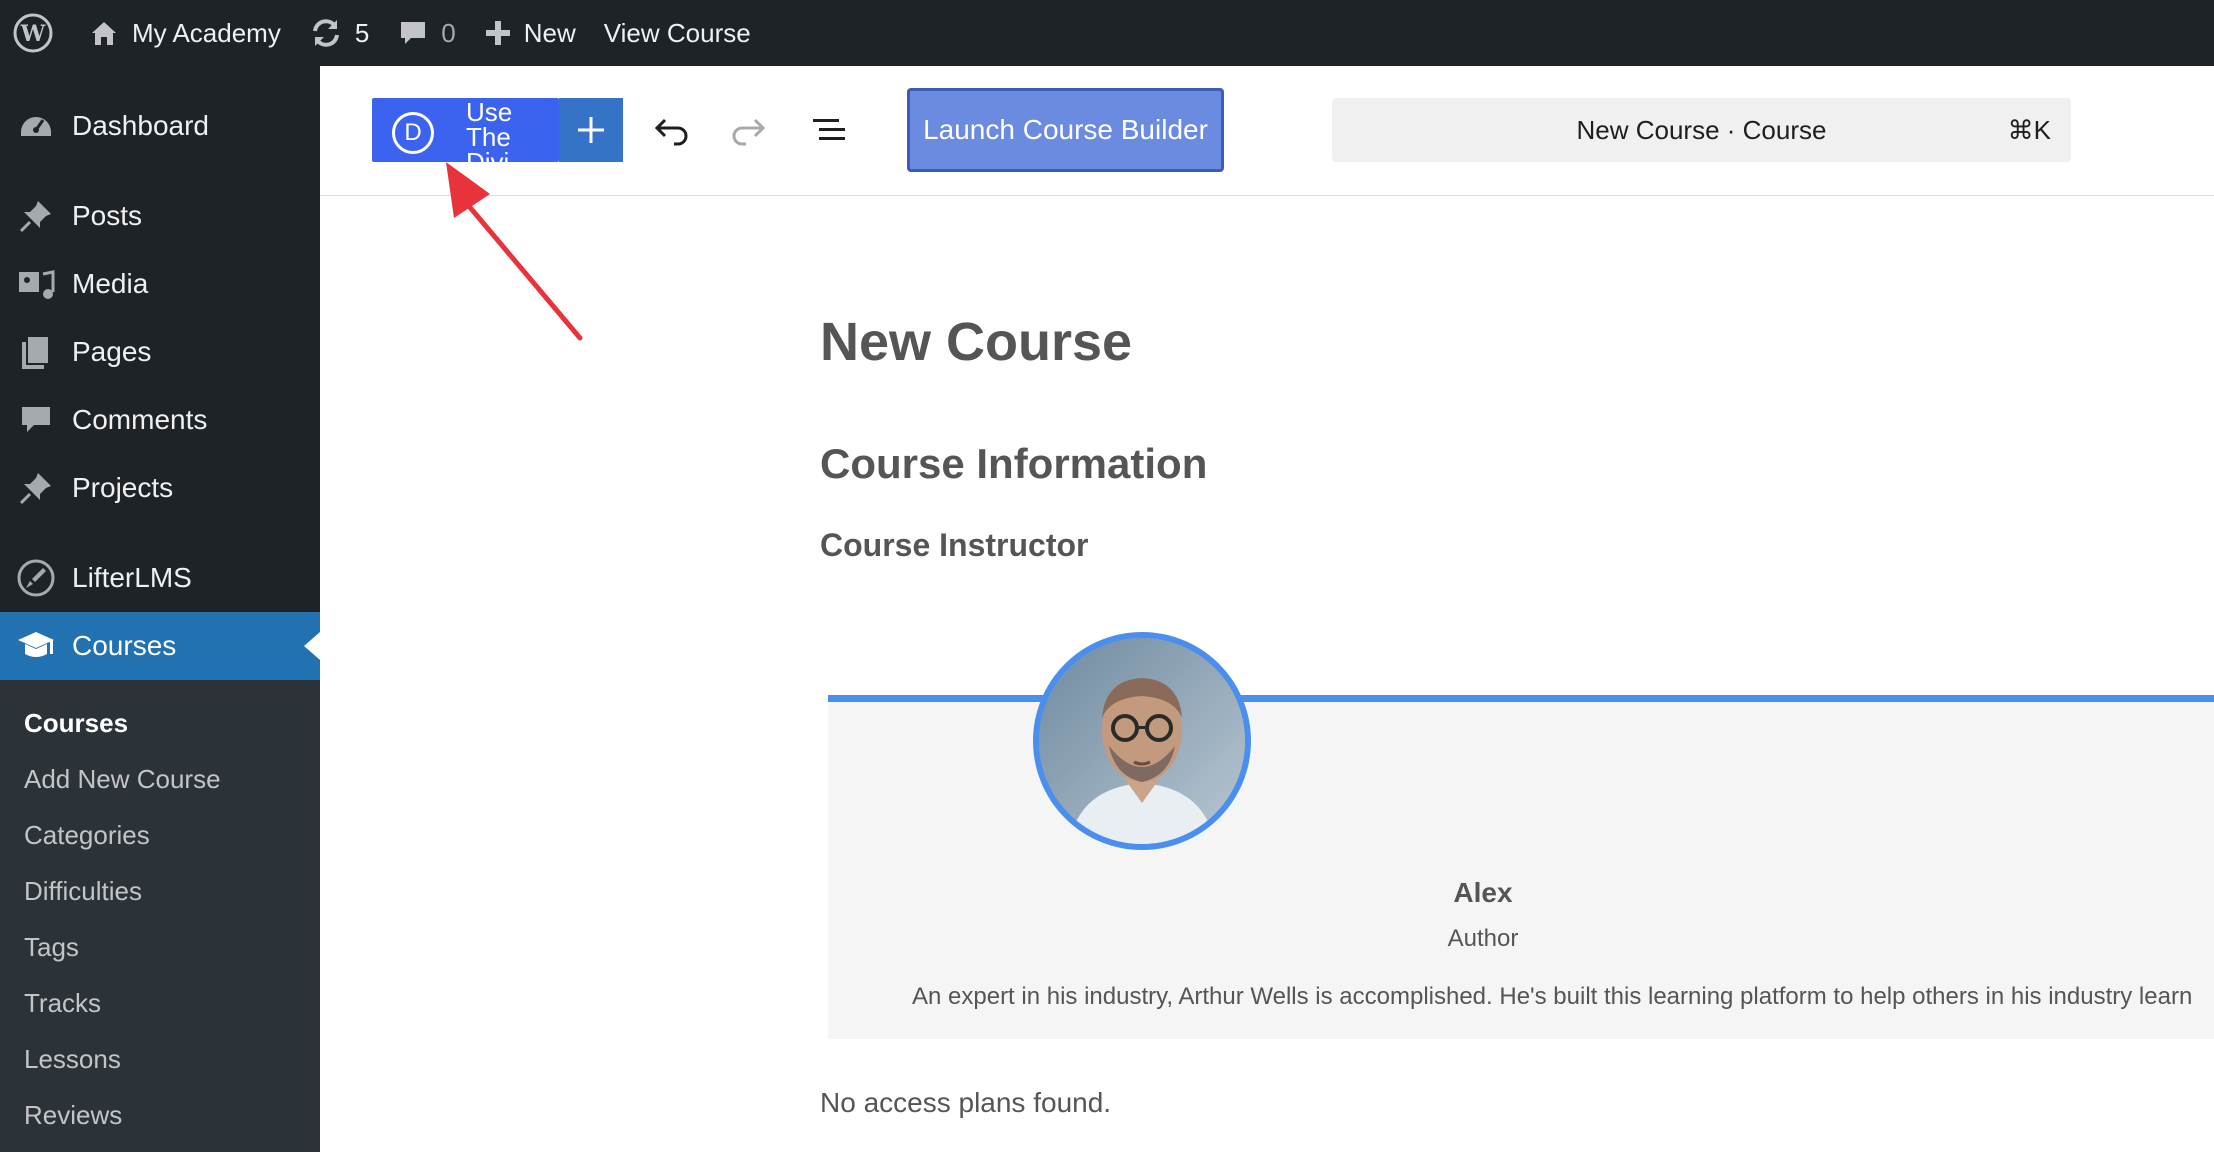 This screenshot has width=2214, height=1152. I want to click on view-course-label: View Course, so click(677, 32).